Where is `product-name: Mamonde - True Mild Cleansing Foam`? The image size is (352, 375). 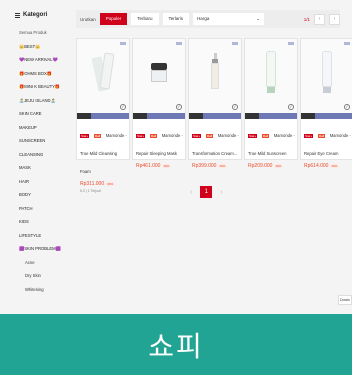 product-name: Mamonde - True Mild Cleansing Foam is located at coordinates (103, 153).